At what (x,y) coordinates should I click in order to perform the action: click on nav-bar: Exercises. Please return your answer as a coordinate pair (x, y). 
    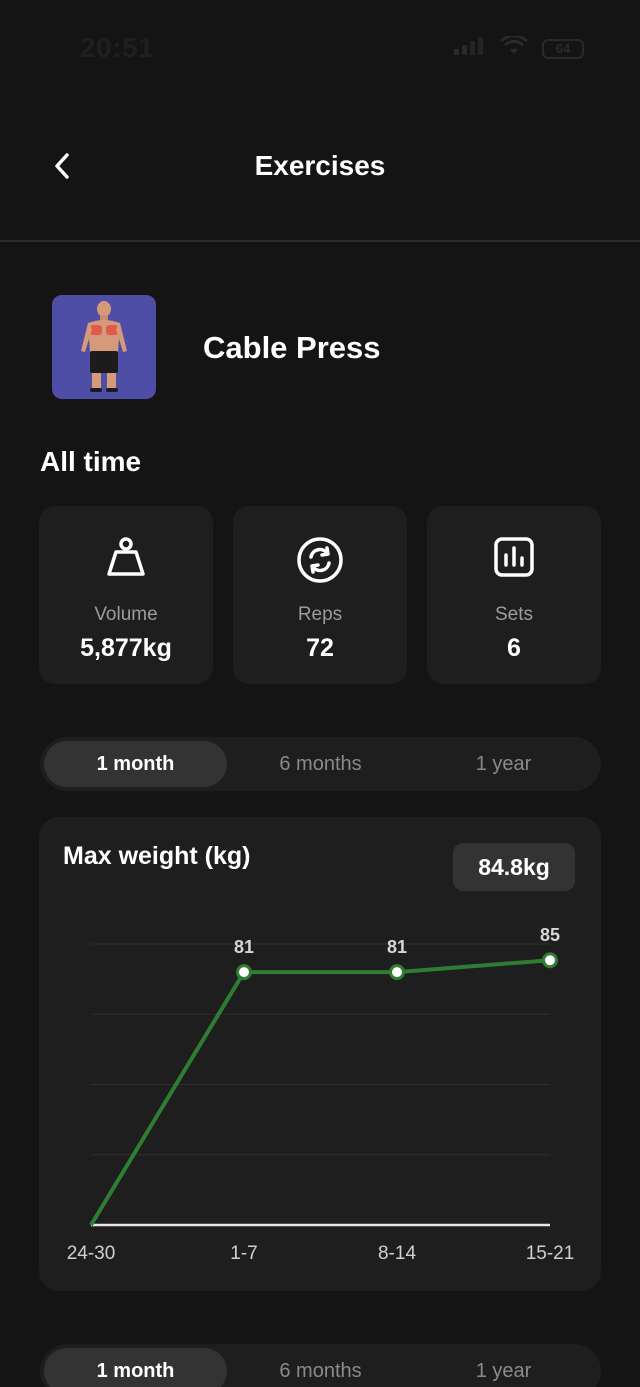
    Looking at the image, I should click on (320, 166).